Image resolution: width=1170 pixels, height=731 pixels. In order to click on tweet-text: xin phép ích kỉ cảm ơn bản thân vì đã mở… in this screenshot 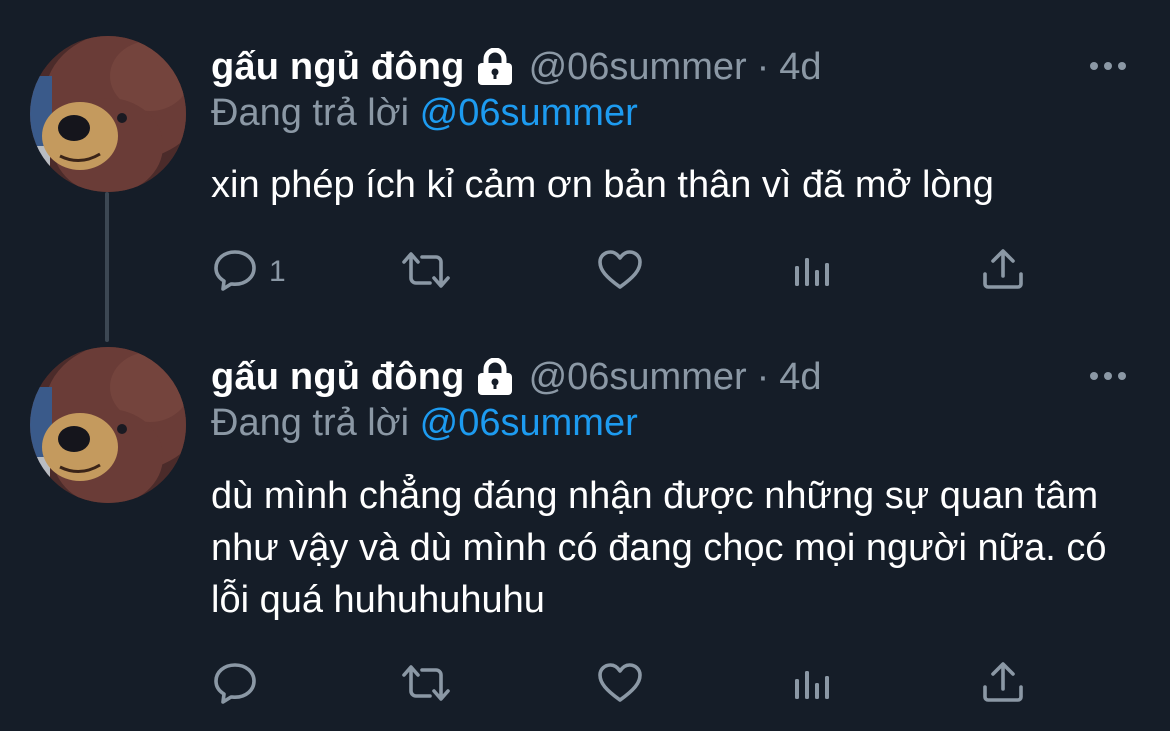, I will do `click(602, 185)`.